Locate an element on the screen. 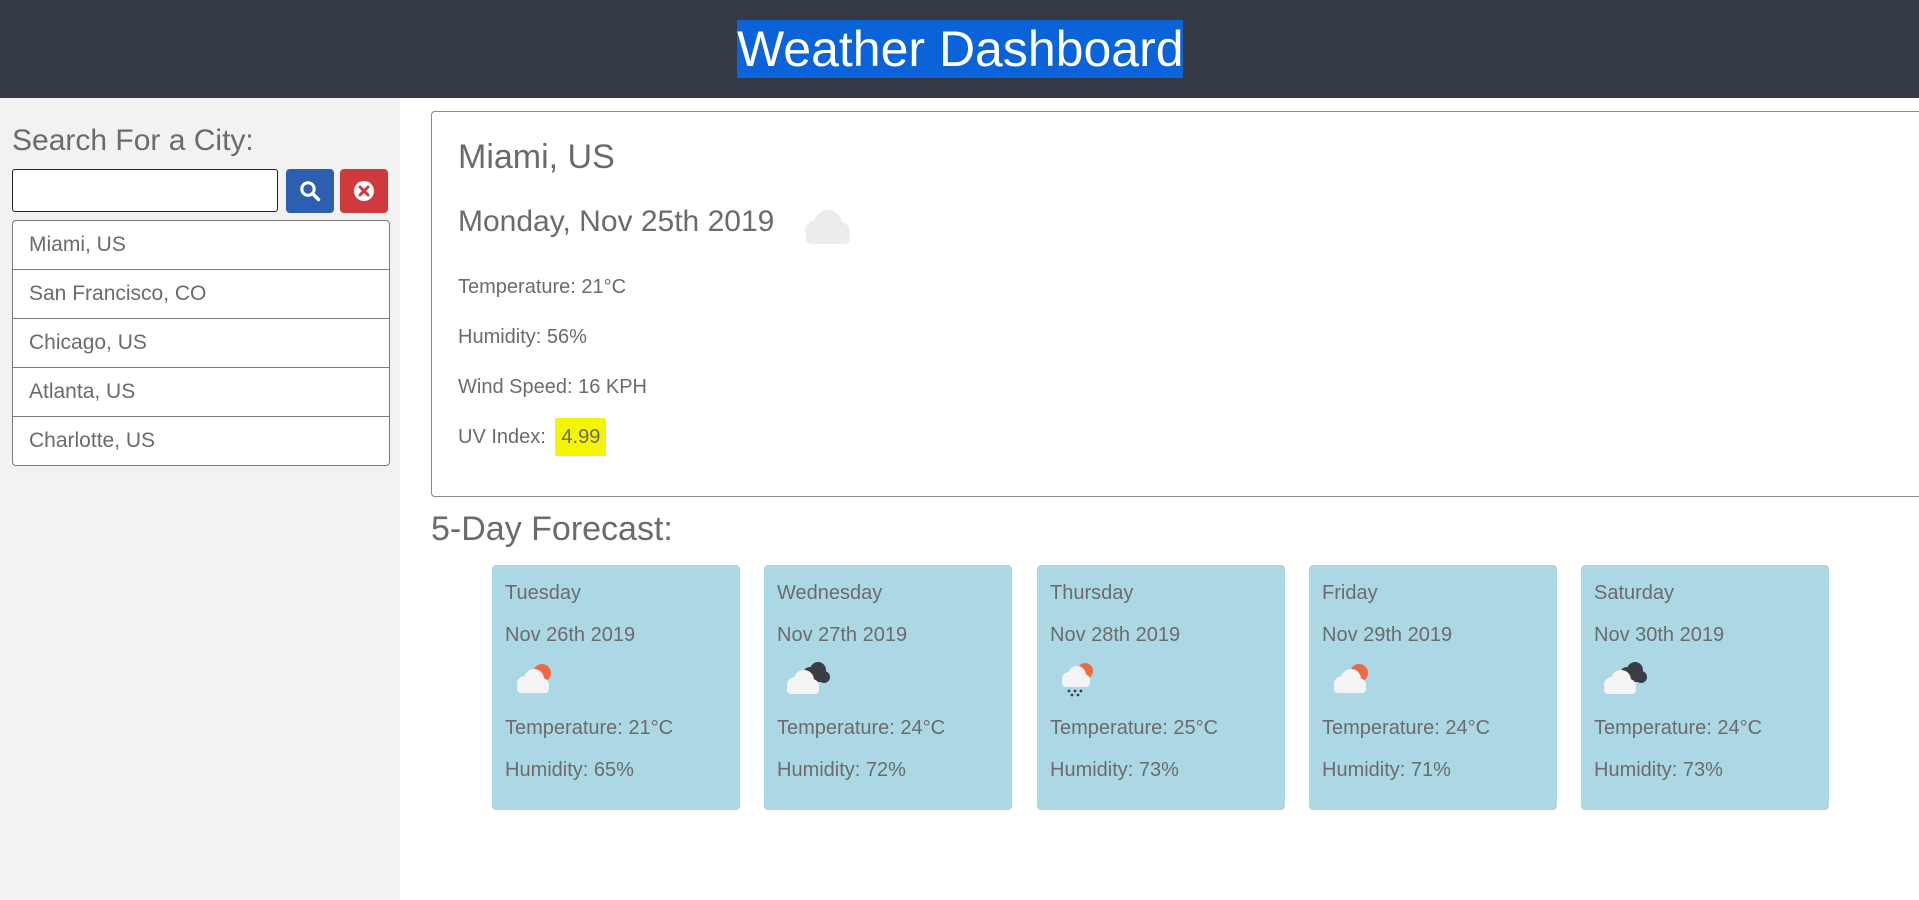 This screenshot has width=1919, height=900. forecast-date: Nov 27th 2019 is located at coordinates (842, 635).